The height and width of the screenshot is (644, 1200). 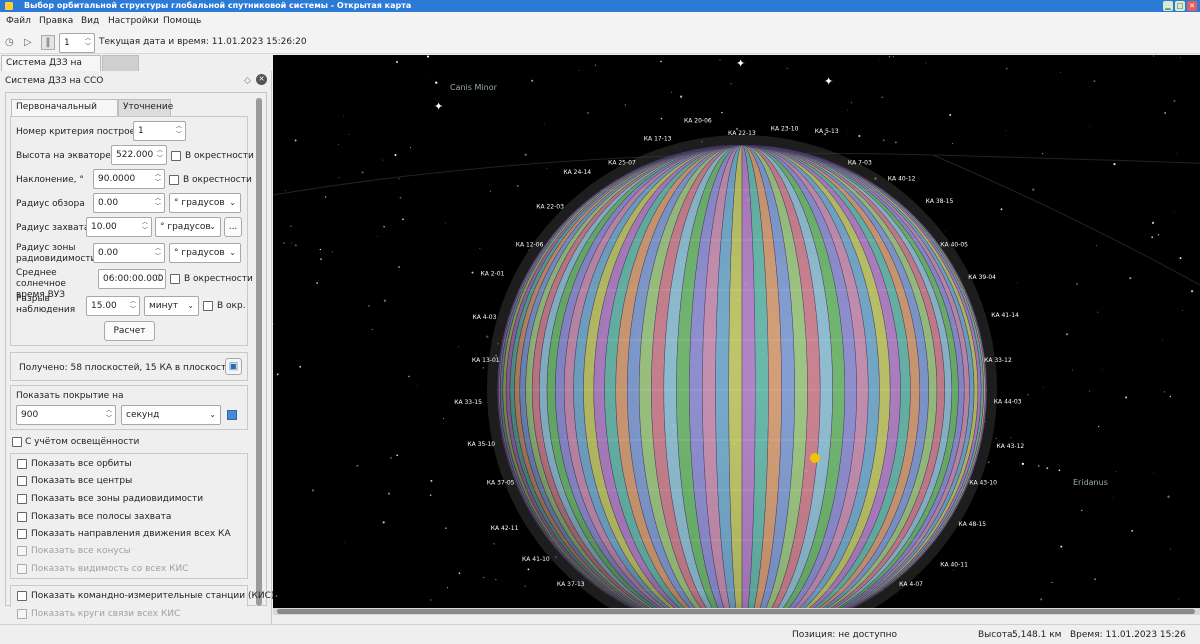 What do you see at coordinates (188, 227) in the screenshot?
I see `capture-unit-select: ° градусов ⌄` at bounding box center [188, 227].